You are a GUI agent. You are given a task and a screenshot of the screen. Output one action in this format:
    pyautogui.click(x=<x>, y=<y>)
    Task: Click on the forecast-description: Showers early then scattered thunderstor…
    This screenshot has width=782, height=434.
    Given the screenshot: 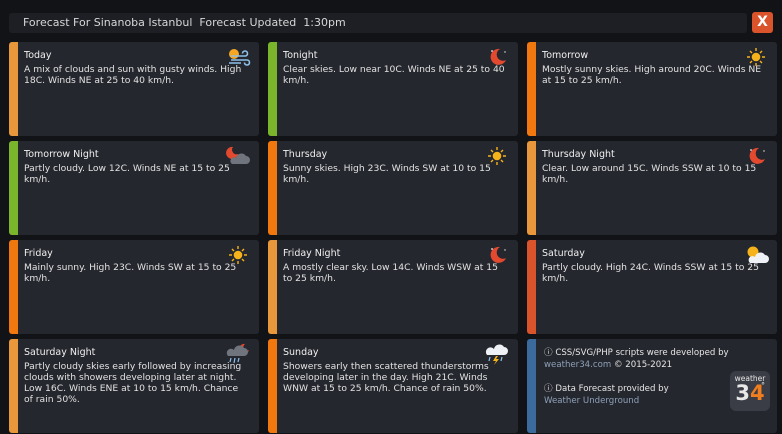 What is the action you would take?
    pyautogui.click(x=386, y=377)
    